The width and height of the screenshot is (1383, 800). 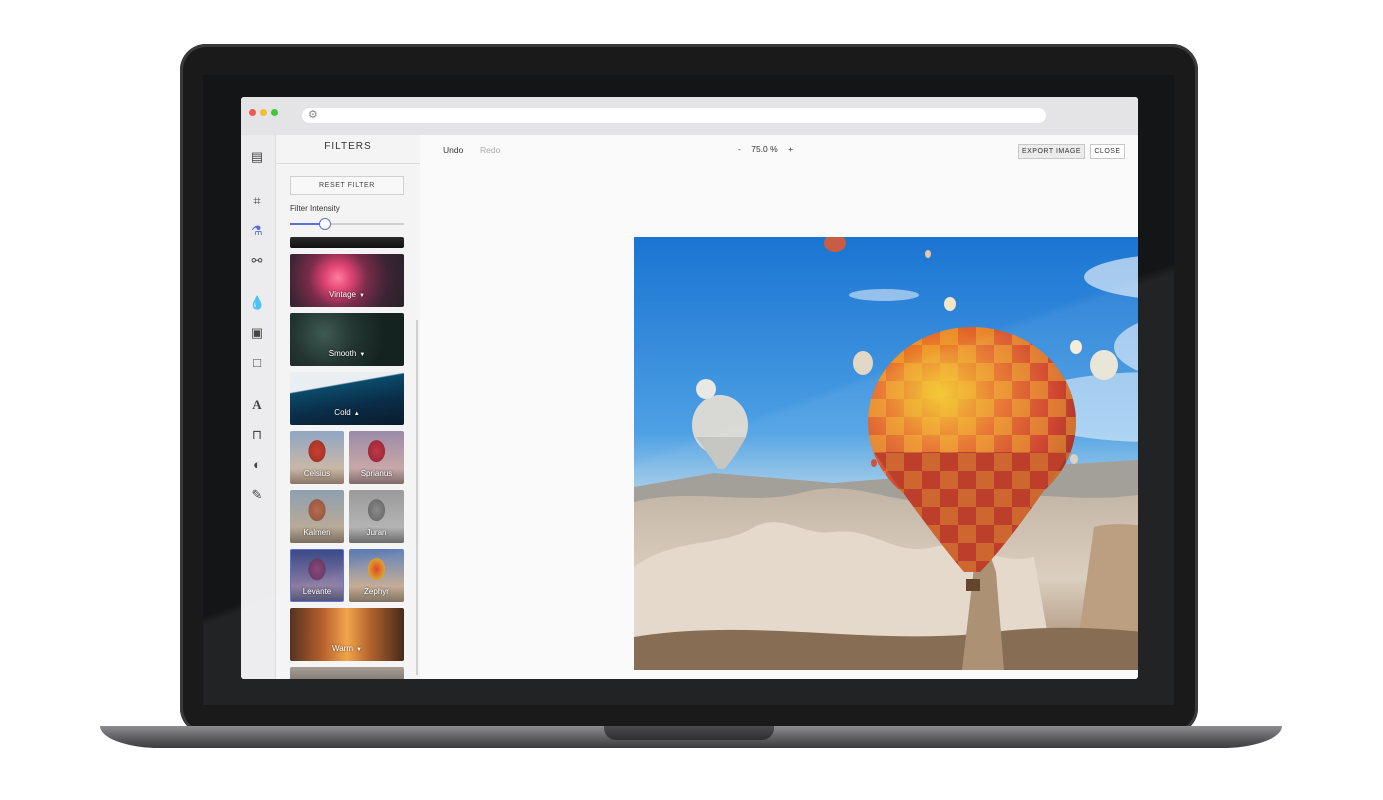 What do you see at coordinates (317, 473) in the screenshot?
I see `filter-label: Celsius` at bounding box center [317, 473].